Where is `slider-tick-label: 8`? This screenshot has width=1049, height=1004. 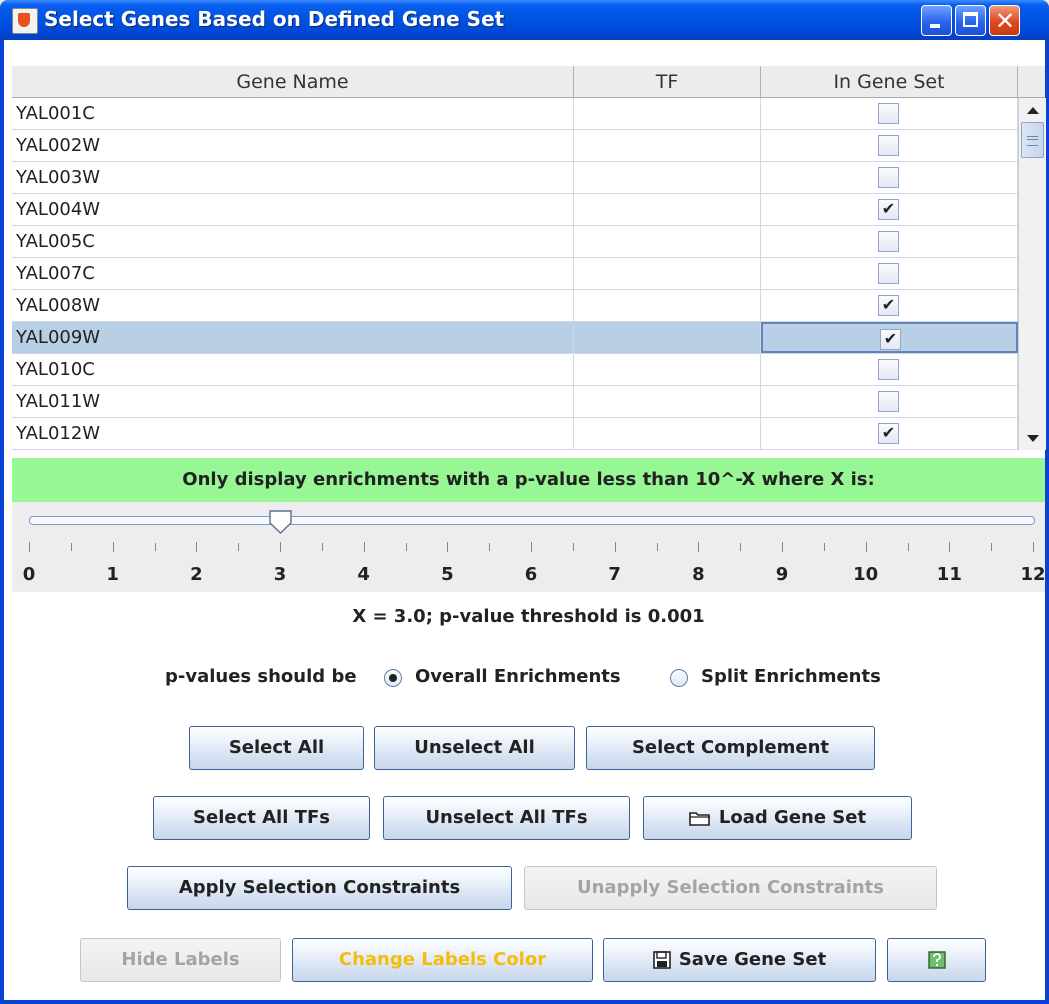 slider-tick-label: 8 is located at coordinates (698, 574).